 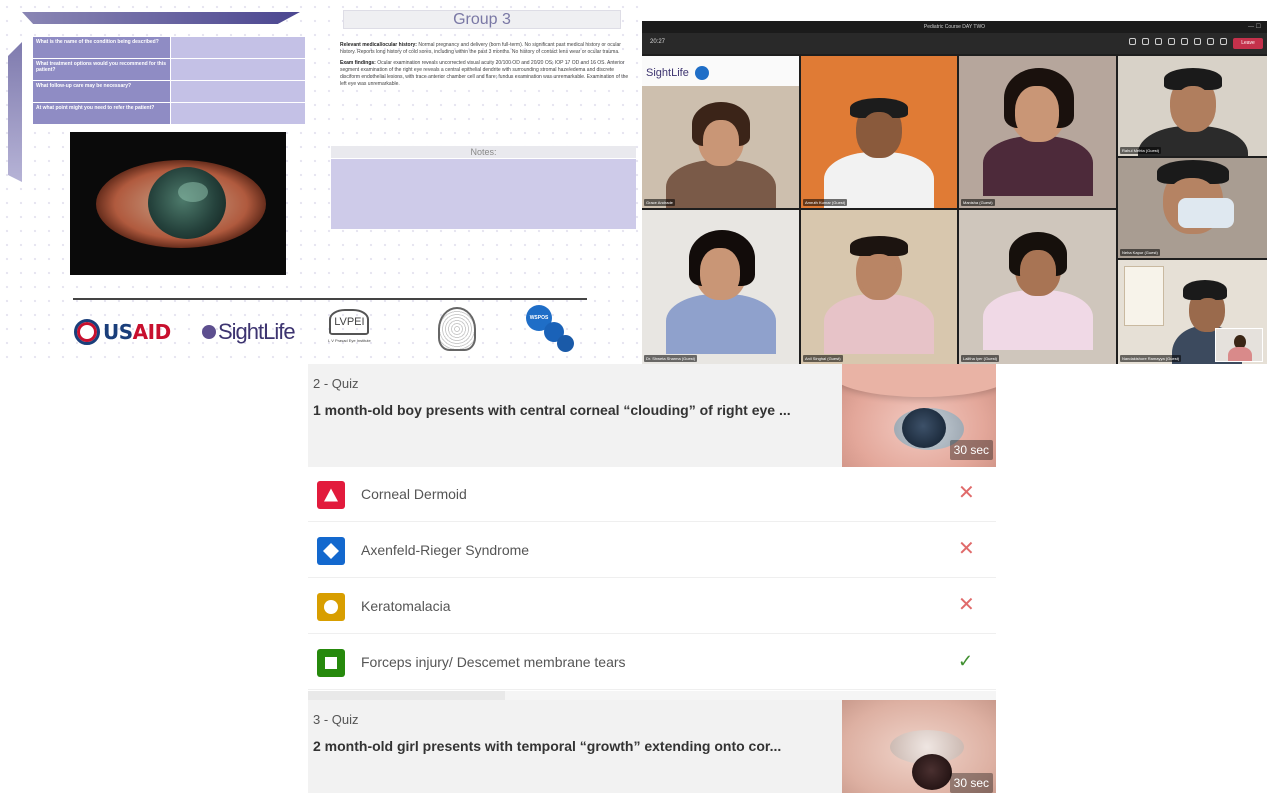 What do you see at coordinates (331, 551) in the screenshot?
I see `diamond-icon` at bounding box center [331, 551].